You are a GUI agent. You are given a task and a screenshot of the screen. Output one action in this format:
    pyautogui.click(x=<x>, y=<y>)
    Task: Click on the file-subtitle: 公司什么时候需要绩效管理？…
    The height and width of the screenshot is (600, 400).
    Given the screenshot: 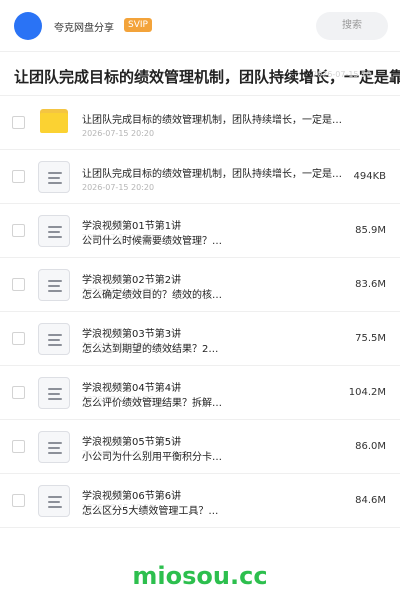 What is the action you would take?
    pyautogui.click(x=152, y=241)
    